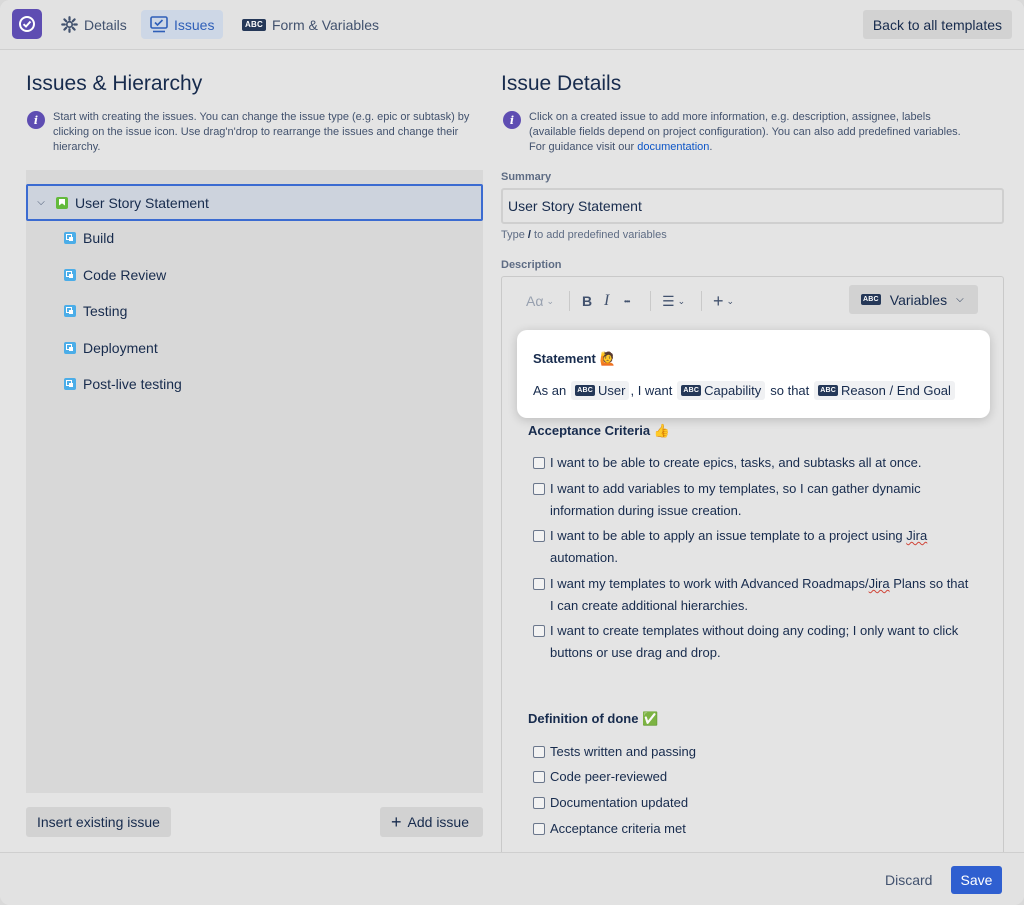 Image resolution: width=1024 pixels, height=905 pixels. I want to click on variable-chip-reason: ABC Reason / End Goal, so click(884, 390).